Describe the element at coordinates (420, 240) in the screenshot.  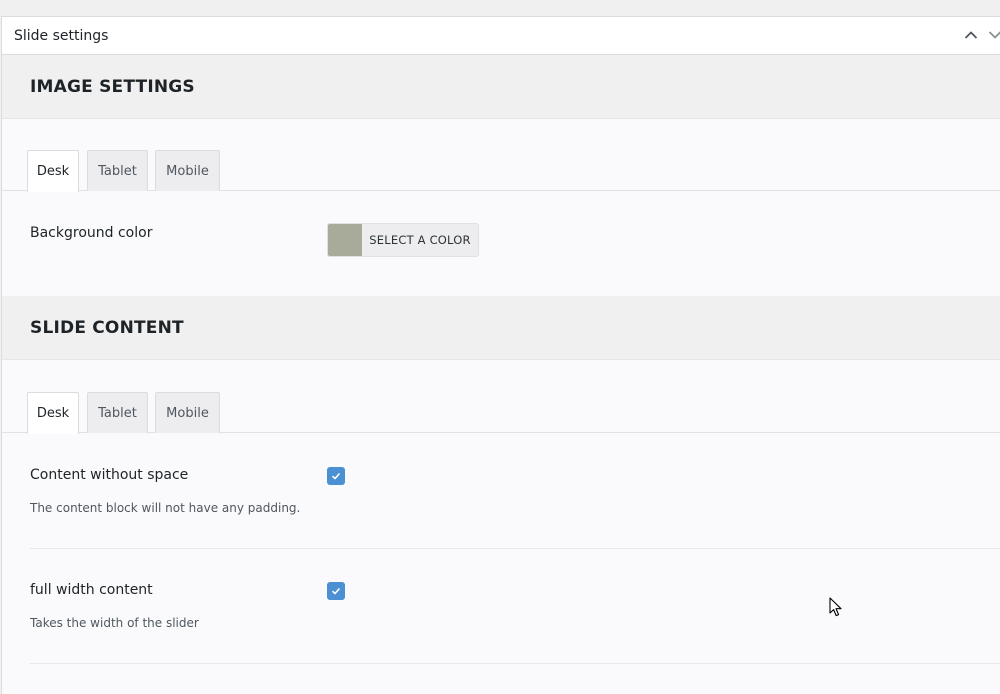
I see `select-color-label: SELECT A COLOR` at that location.